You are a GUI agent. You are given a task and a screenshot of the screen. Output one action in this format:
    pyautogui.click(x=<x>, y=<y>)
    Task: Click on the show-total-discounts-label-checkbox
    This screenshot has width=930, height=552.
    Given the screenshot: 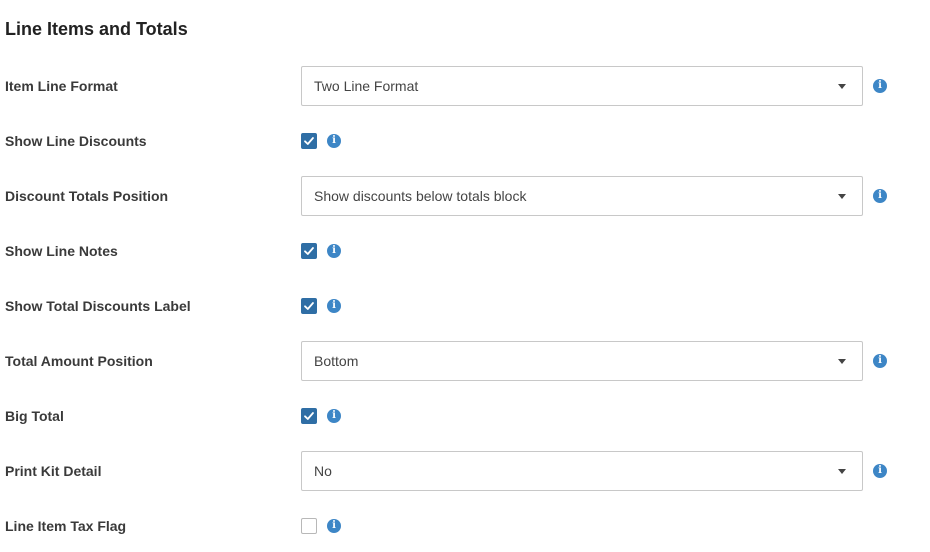 What is the action you would take?
    pyautogui.click(x=309, y=306)
    